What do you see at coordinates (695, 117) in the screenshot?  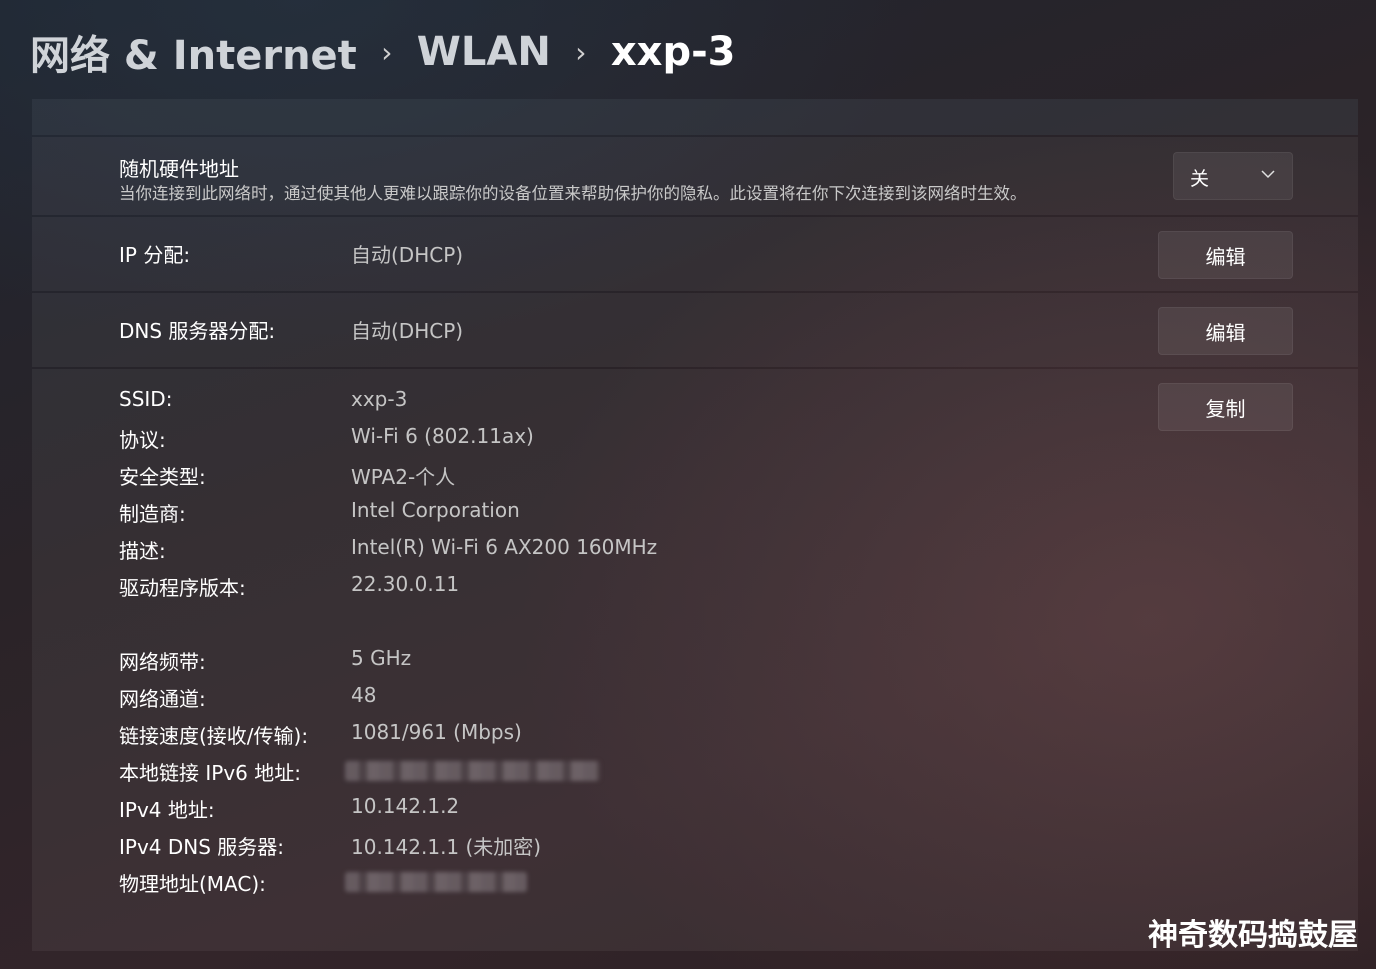 I see `top-strip` at bounding box center [695, 117].